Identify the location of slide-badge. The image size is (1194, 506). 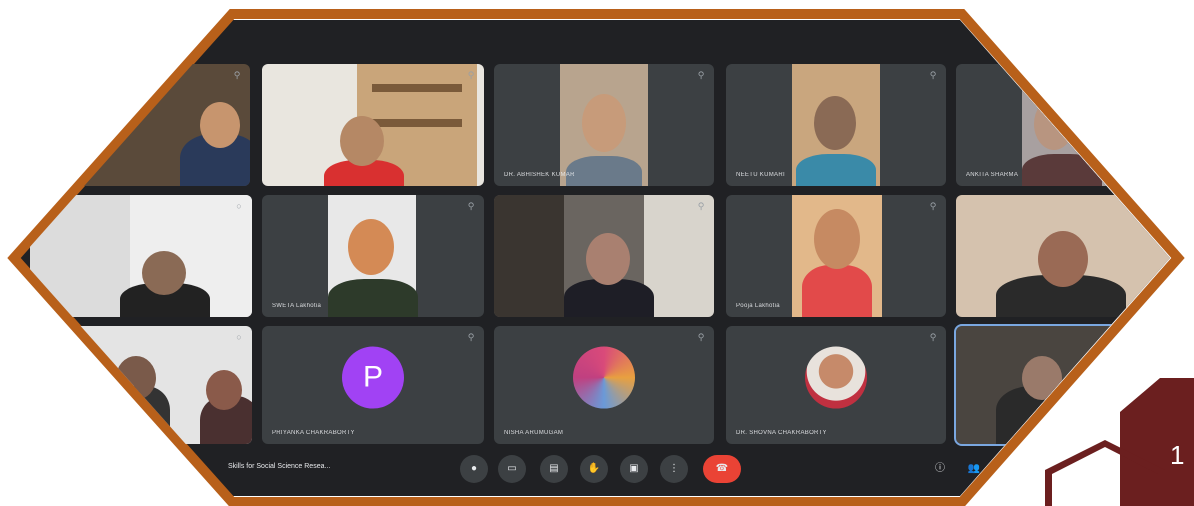
(1119, 442).